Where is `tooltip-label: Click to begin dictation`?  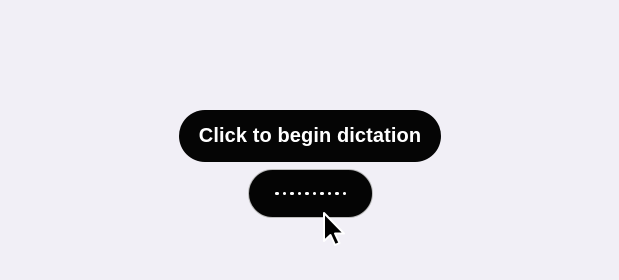
tooltip-label: Click to begin dictation is located at coordinates (310, 135).